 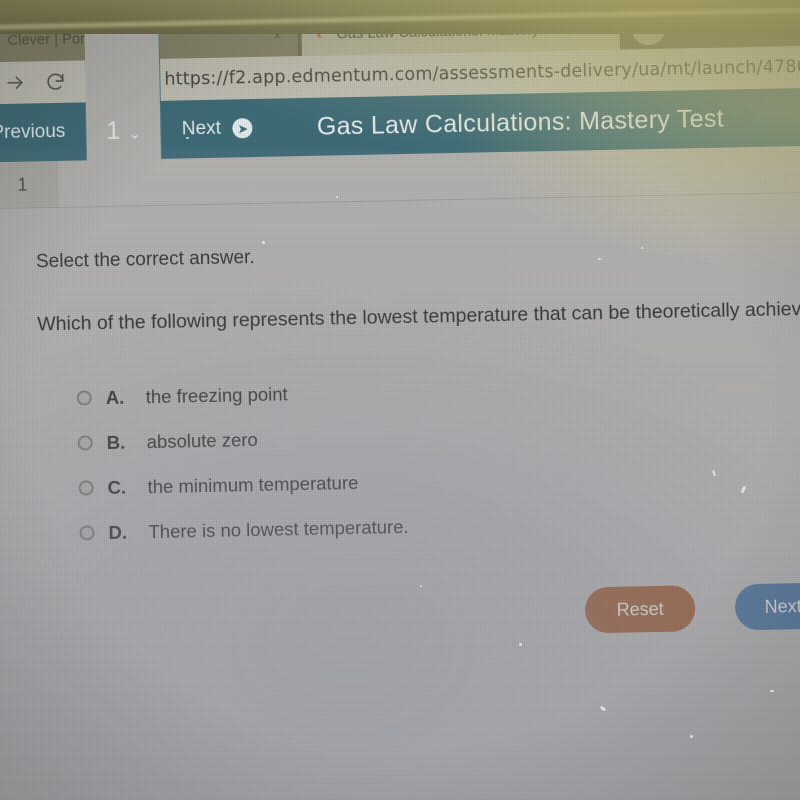 What do you see at coordinates (135, 134) in the screenshot?
I see `chevron-down-icon: ⌄` at bounding box center [135, 134].